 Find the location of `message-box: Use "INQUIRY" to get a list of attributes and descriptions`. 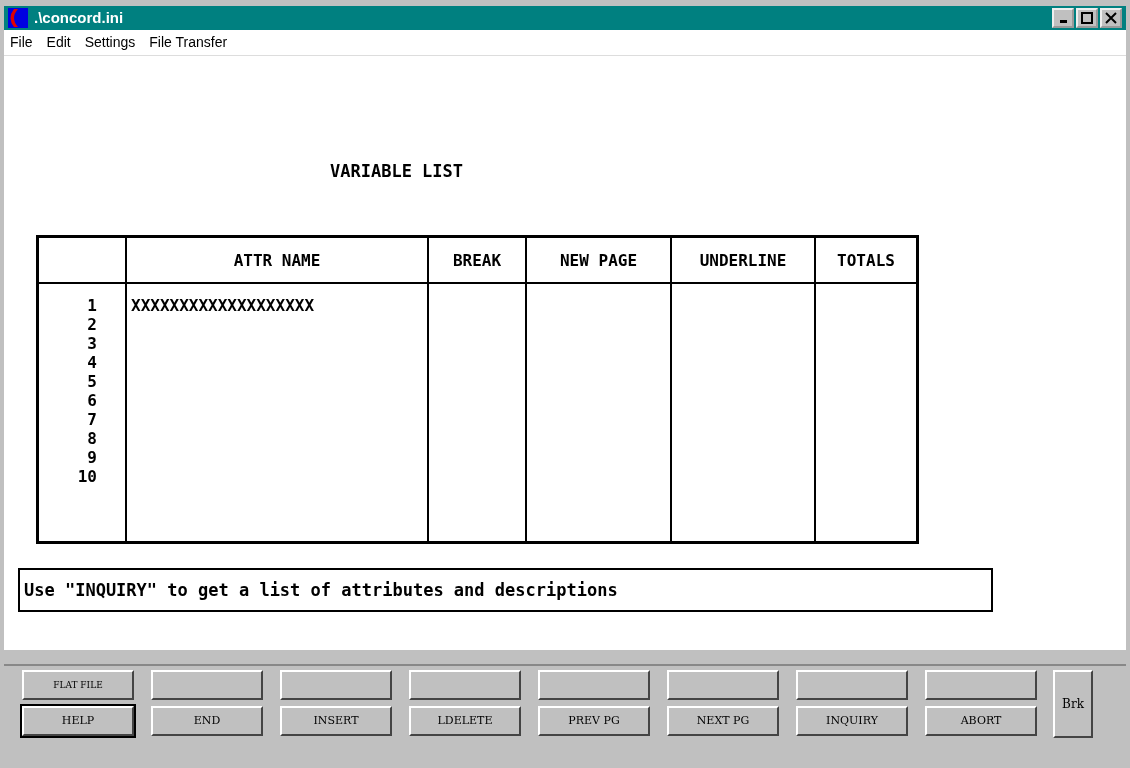

message-box: Use "INQUIRY" to get a list of attributes and descriptions is located at coordinates (505, 590).